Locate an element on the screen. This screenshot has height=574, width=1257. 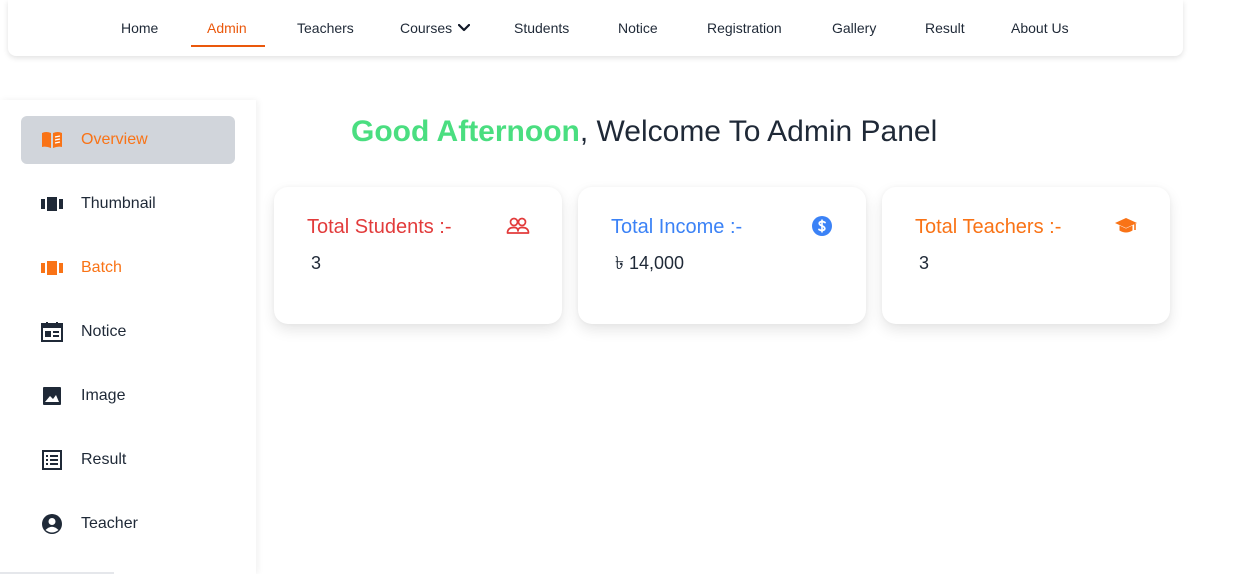
dollar-coin-icon is located at coordinates (822, 226).